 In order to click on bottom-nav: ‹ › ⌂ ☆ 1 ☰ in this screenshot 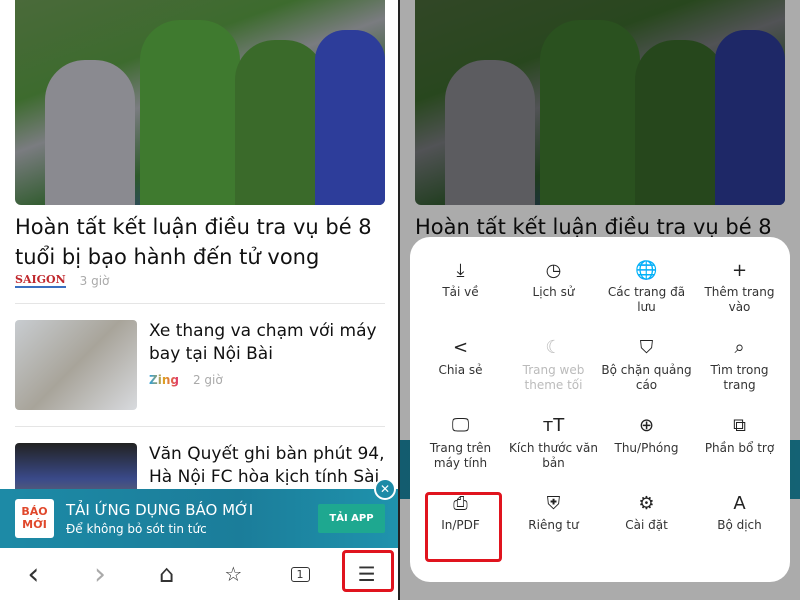, I will do `click(199, 574)`.